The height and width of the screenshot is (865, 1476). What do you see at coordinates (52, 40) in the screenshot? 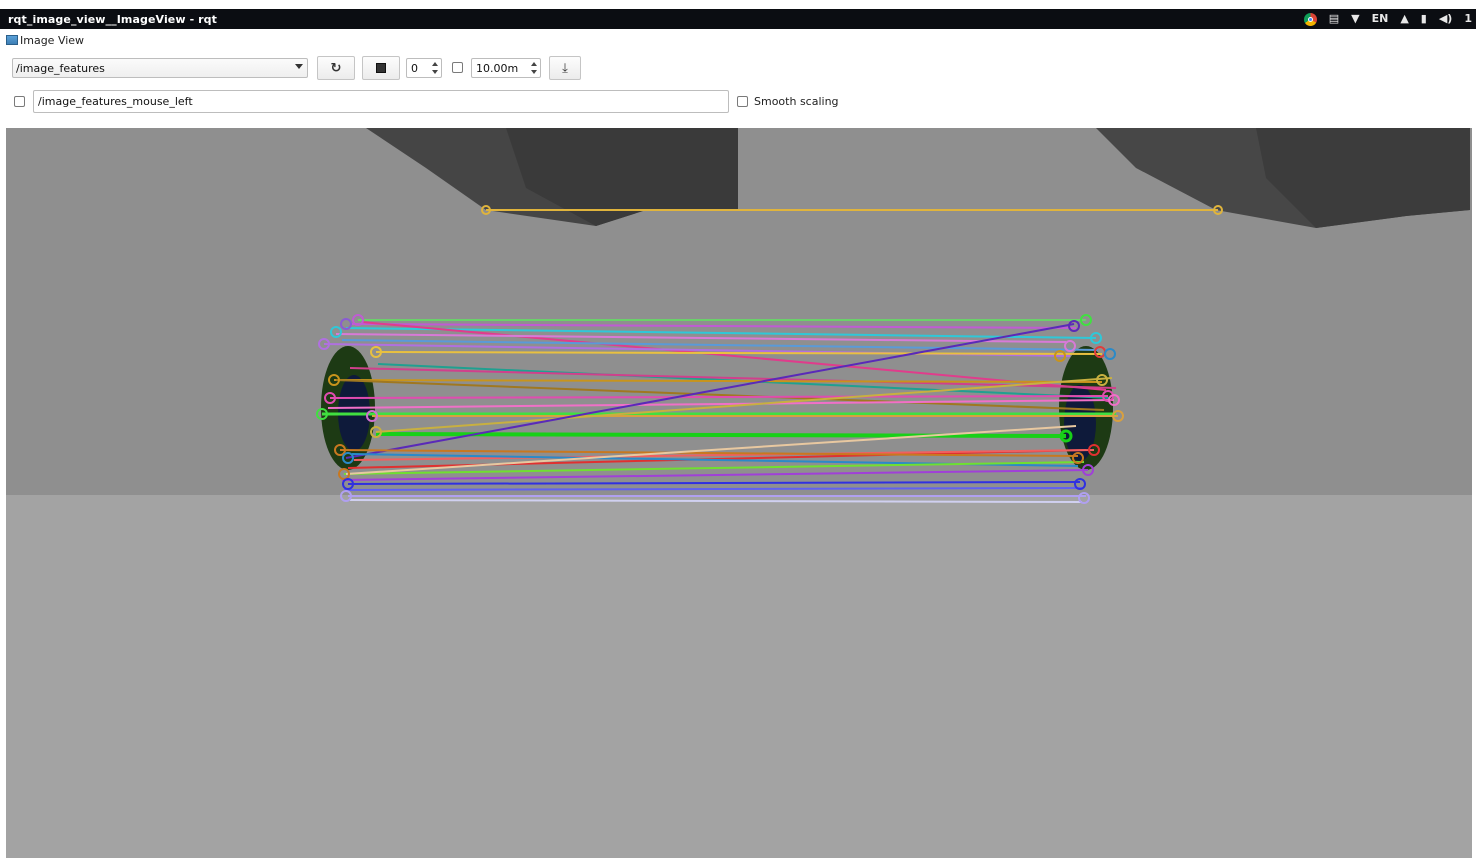
I see `plugin-title: Image View` at bounding box center [52, 40].